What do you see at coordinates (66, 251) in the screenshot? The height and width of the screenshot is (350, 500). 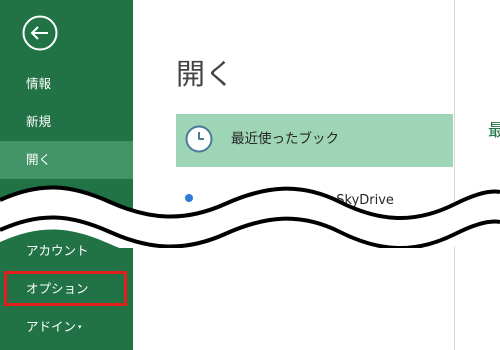 I see `sidebar-item-account: アカウント` at bounding box center [66, 251].